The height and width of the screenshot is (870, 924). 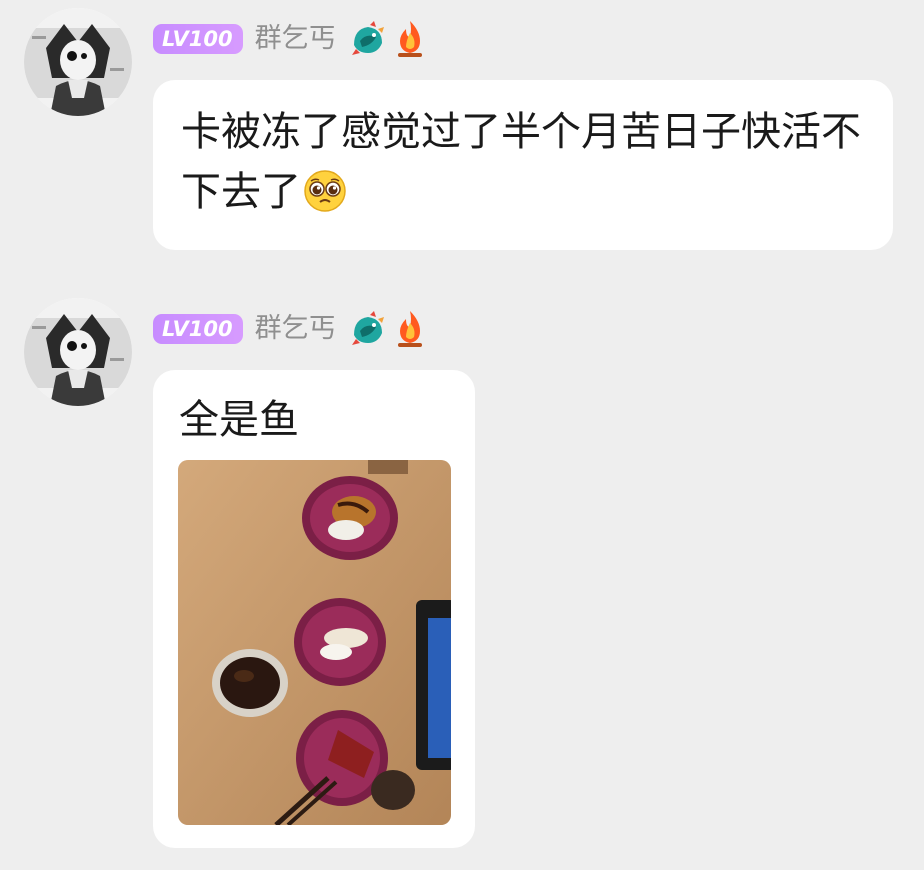 I want to click on message-text: 全是鱼, so click(x=239, y=420).